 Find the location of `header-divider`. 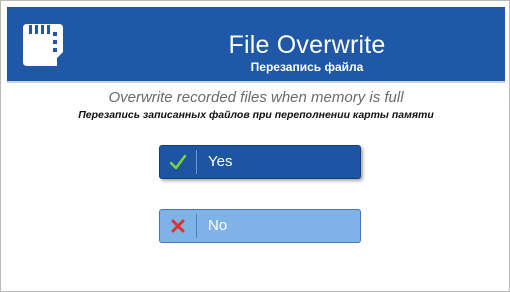

header-divider is located at coordinates (256, 82).